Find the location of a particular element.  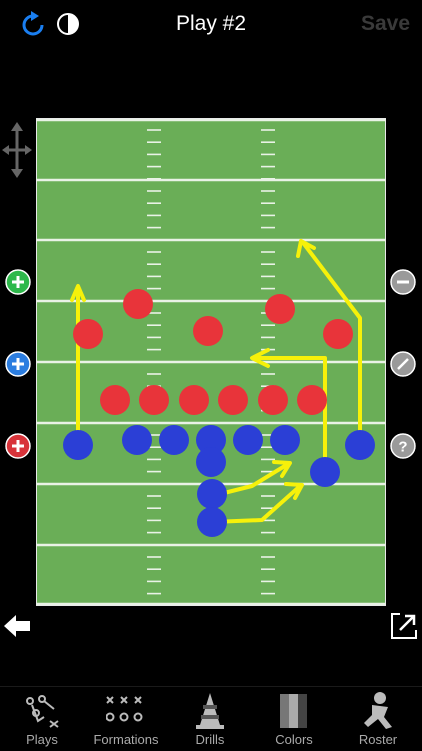

tab-drills: Drills is located at coordinates (210, 719).